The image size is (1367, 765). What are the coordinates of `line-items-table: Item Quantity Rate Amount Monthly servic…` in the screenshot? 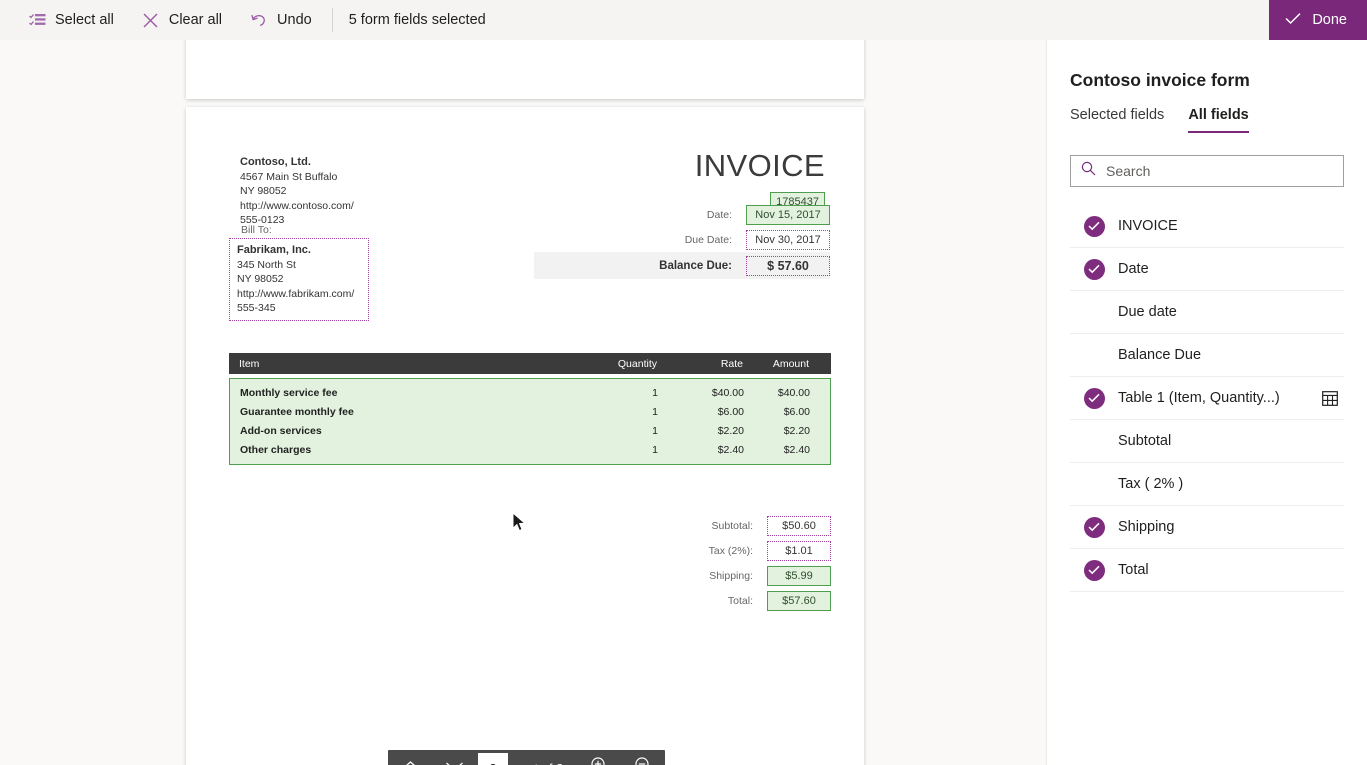 It's located at (530, 409).